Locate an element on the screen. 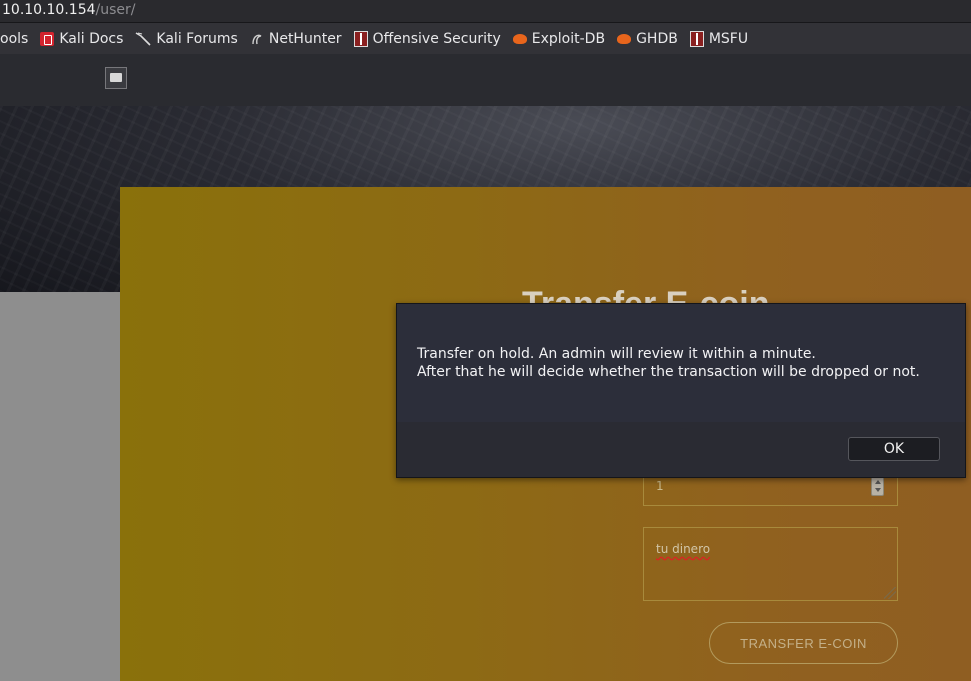  bookmark-msfu: MSFU is located at coordinates (719, 38).